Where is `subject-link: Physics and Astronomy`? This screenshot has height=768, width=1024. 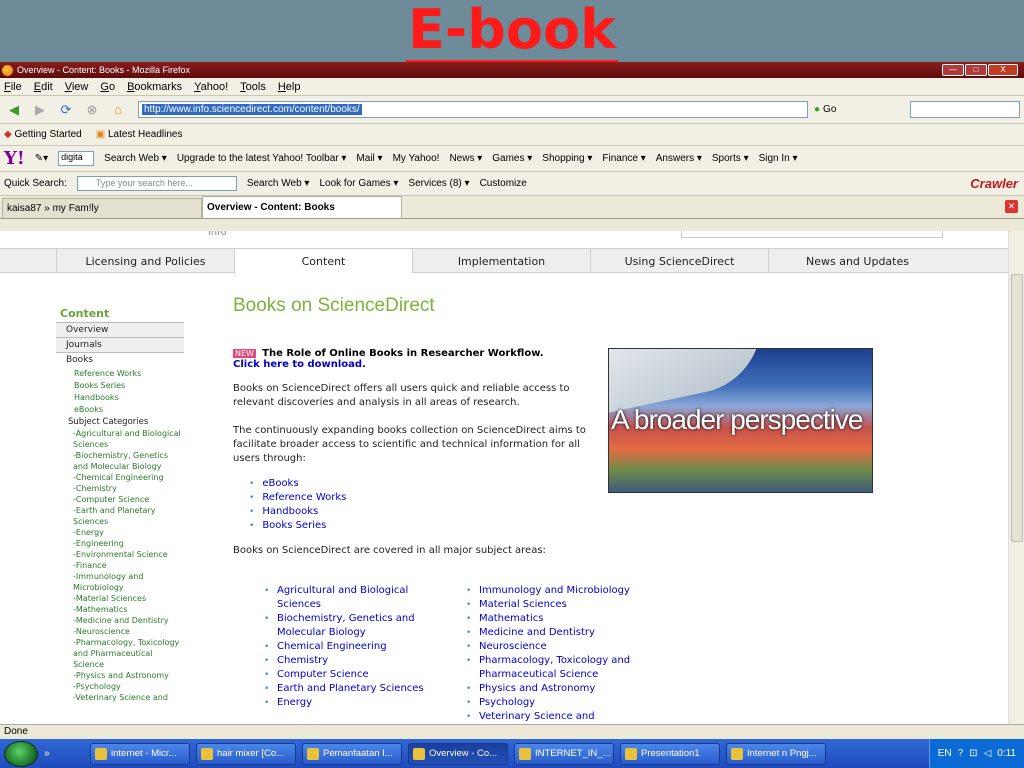
subject-link: Physics and Astronomy is located at coordinates (556, 689).